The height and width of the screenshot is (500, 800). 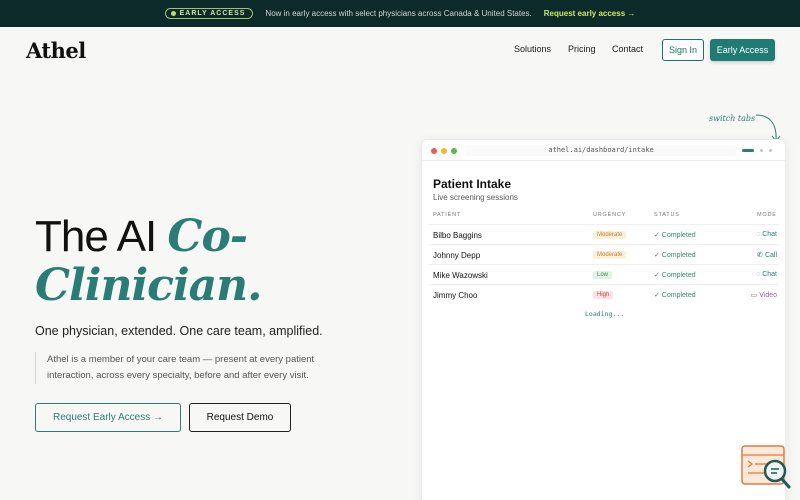 I want to click on mode-label: ✆ Call, so click(x=767, y=255).